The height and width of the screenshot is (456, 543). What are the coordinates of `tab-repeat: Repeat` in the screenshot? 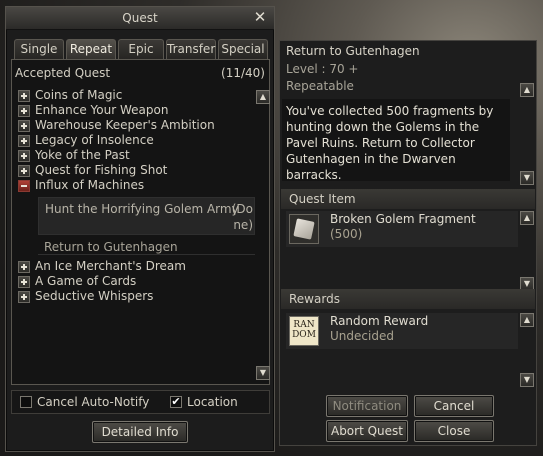 It's located at (91, 49).